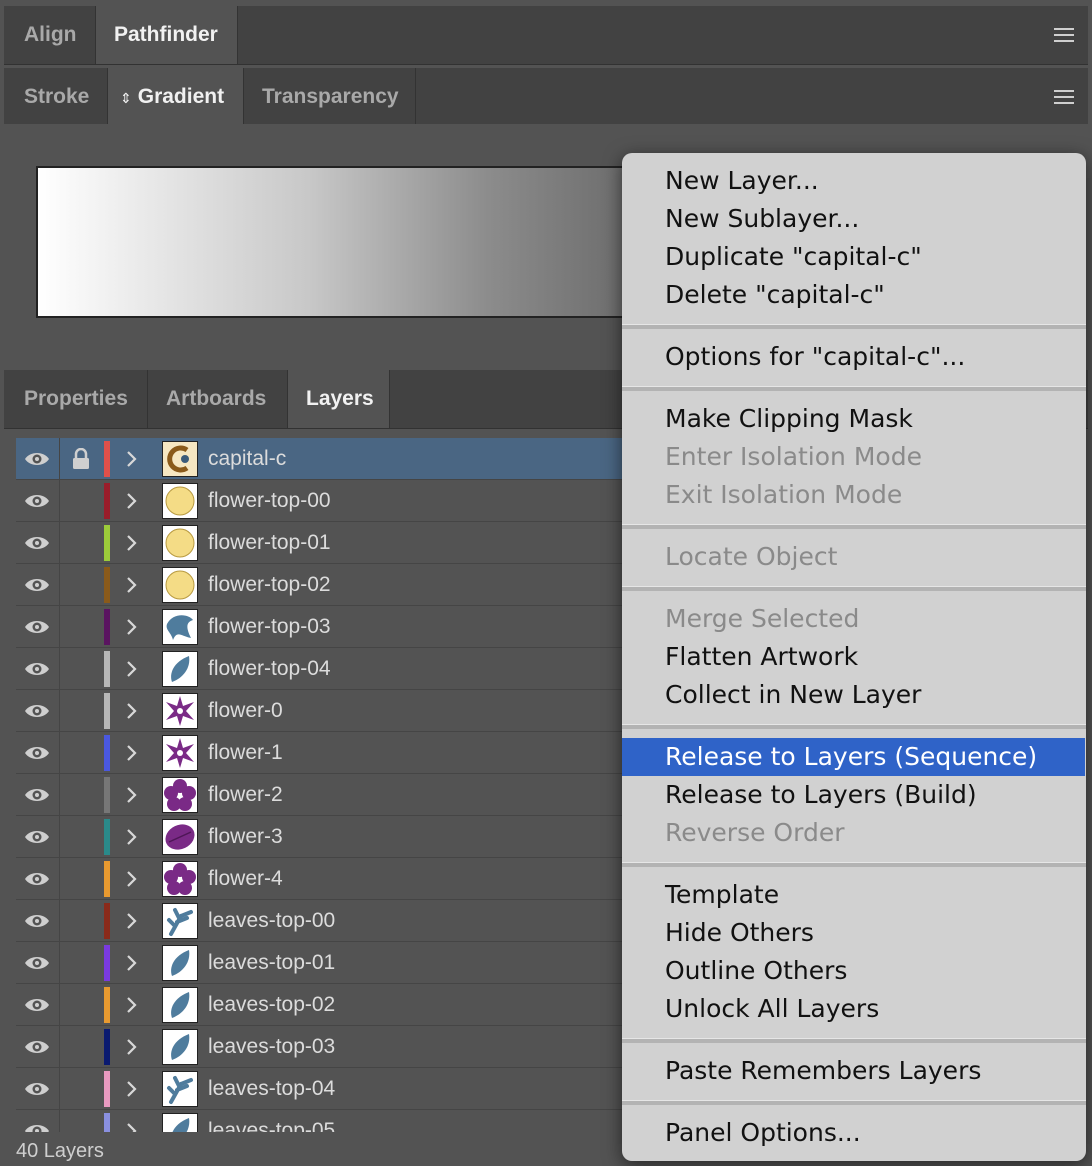 Image resolution: width=1092 pixels, height=1166 pixels. Describe the element at coordinates (269, 627) in the screenshot. I see `layer-name: flower-top-03` at that location.